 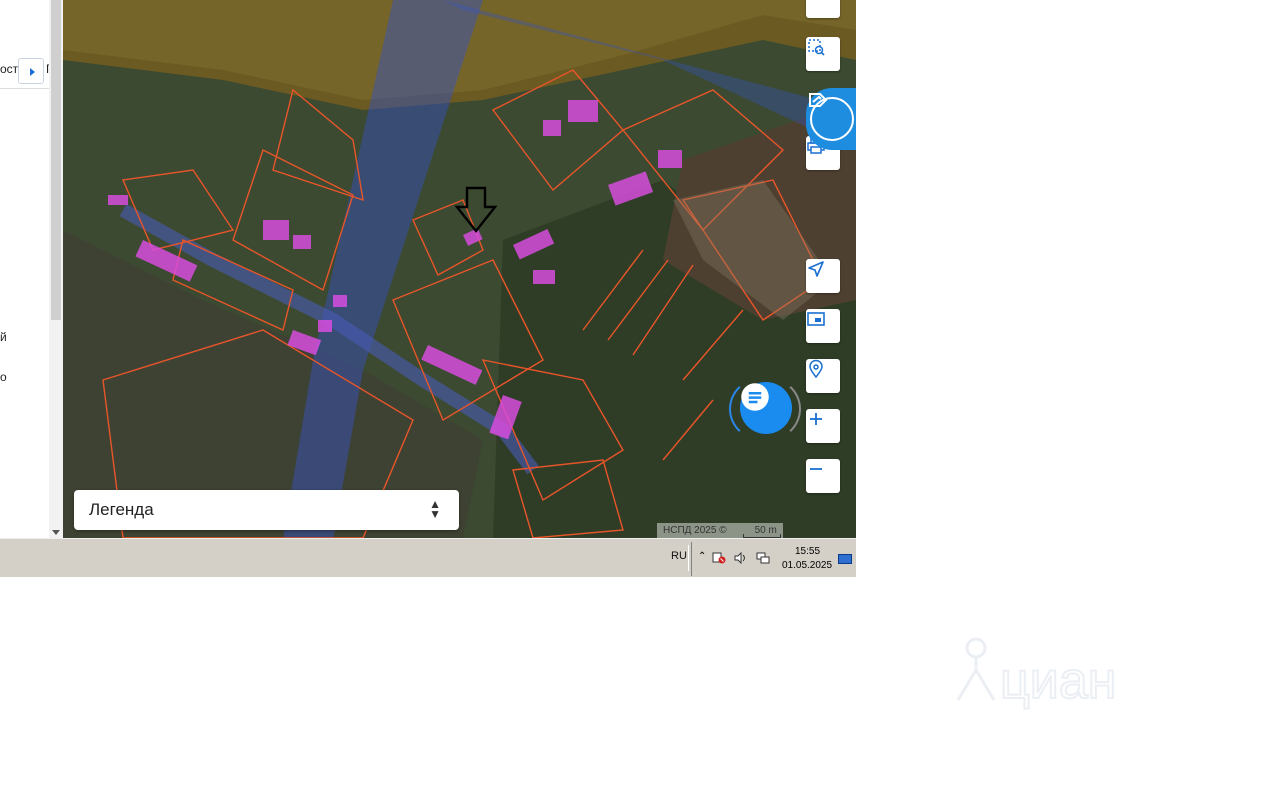 What do you see at coordinates (121, 509) in the screenshot?
I see `legend-label: Легенда` at bounding box center [121, 509].